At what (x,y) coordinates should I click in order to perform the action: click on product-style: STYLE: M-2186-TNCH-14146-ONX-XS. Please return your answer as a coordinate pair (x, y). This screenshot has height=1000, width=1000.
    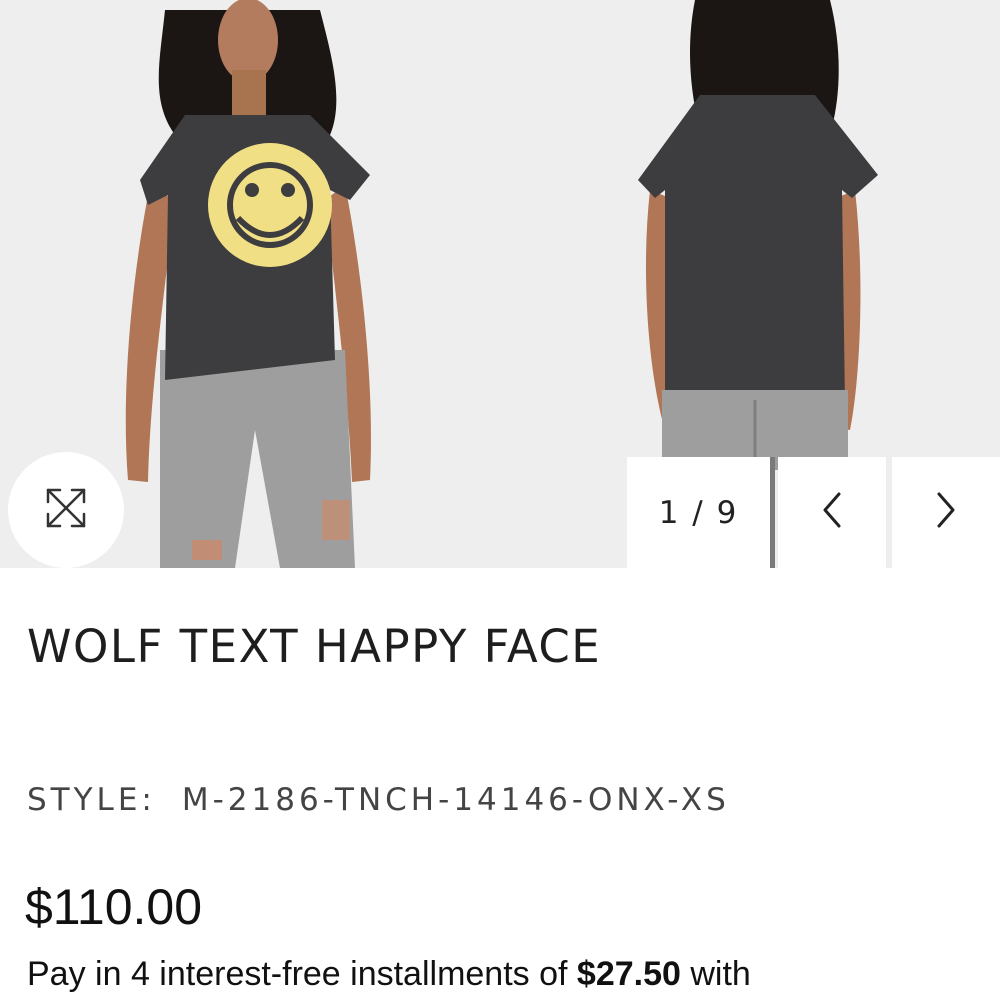
    Looking at the image, I should click on (378, 800).